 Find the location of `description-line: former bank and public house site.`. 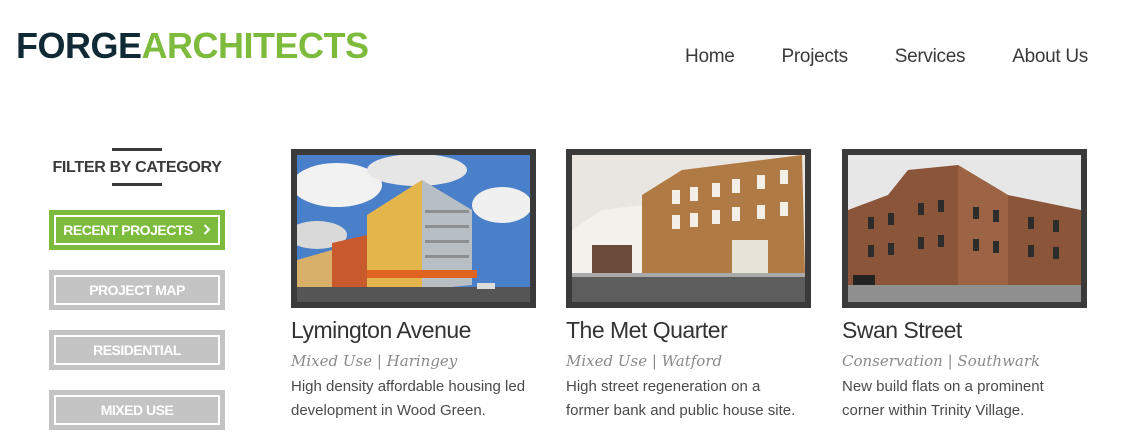

description-line: former bank and public house site. is located at coordinates (681, 410).